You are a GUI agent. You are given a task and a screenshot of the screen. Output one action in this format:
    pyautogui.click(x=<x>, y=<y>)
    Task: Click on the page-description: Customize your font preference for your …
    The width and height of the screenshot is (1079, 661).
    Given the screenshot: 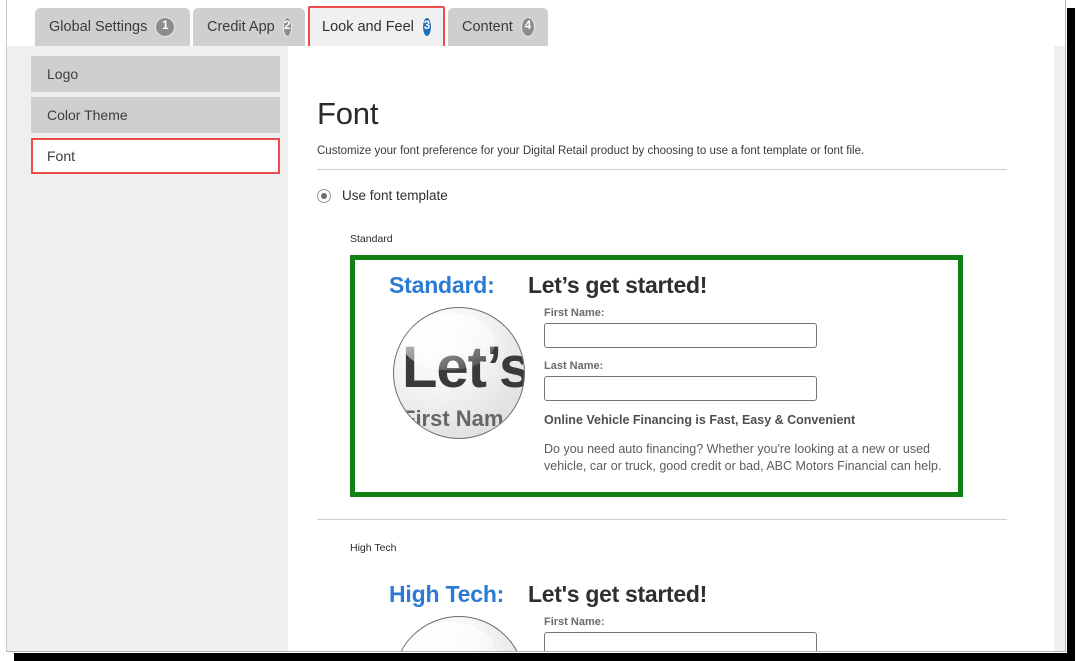 What is the action you would take?
    pyautogui.click(x=591, y=151)
    